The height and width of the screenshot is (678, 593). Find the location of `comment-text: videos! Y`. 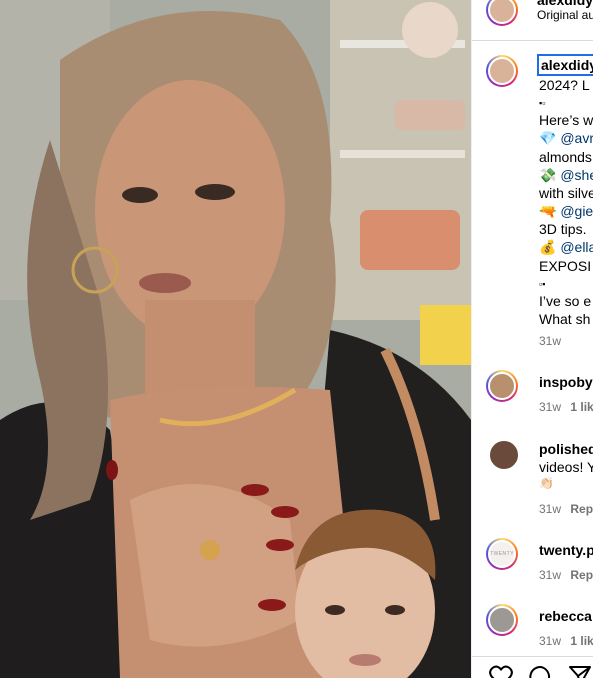

comment-text: videos! Y is located at coordinates (566, 467).